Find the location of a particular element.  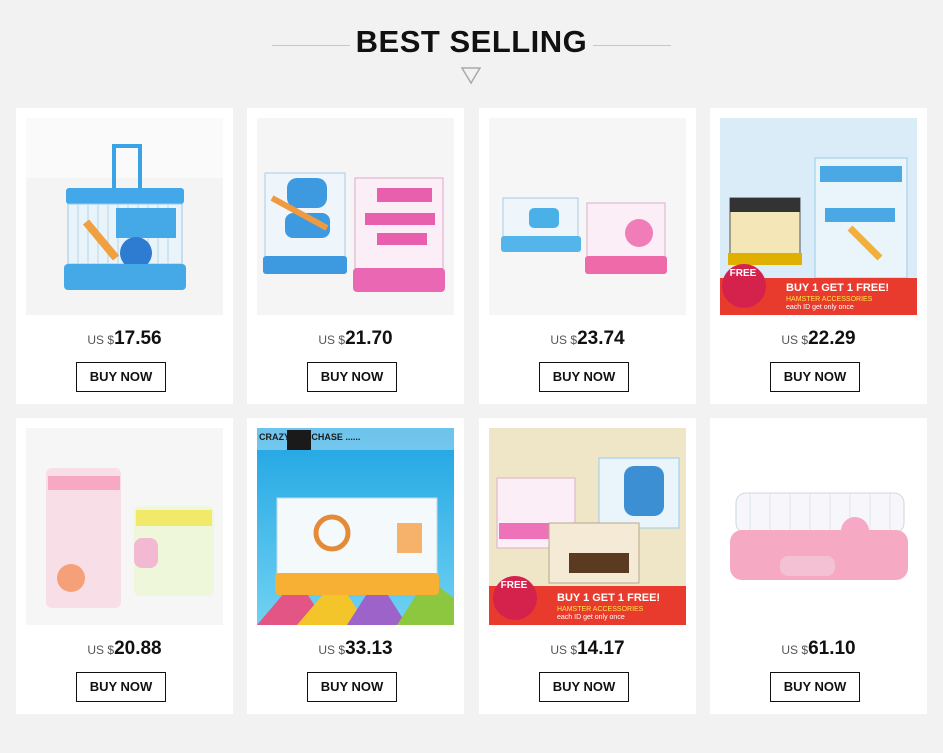

product-card: US $17.56 BUY NOW is located at coordinates (124, 256).